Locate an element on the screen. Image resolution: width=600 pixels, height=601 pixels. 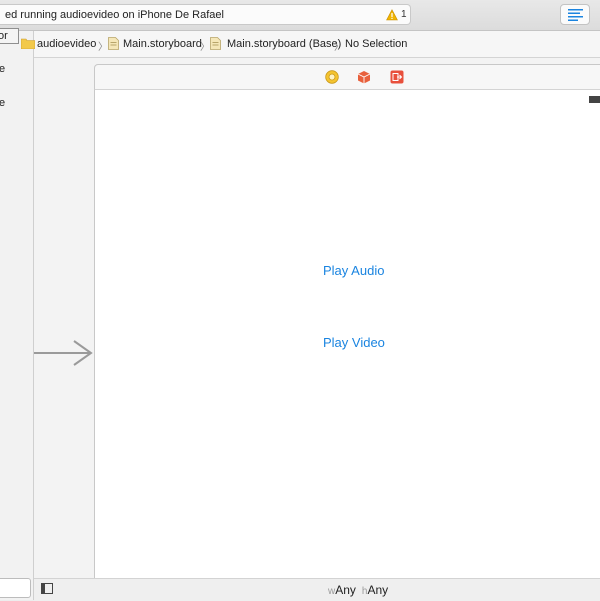
tooltip: tor is located at coordinates (9, 36).